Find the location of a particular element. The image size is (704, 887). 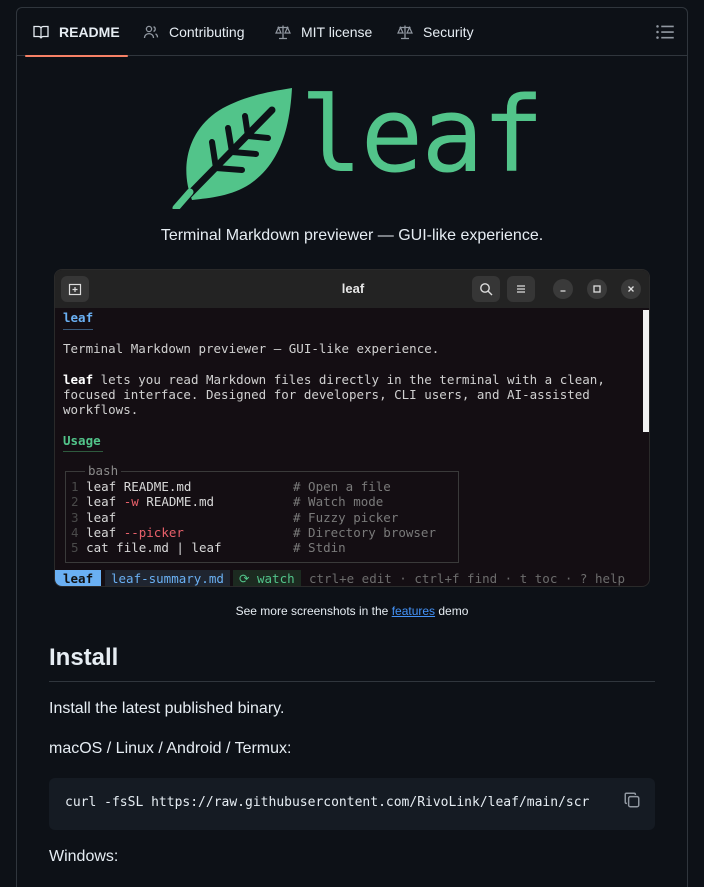

leaf-wordmark: leaf is located at coordinates (422, 135).